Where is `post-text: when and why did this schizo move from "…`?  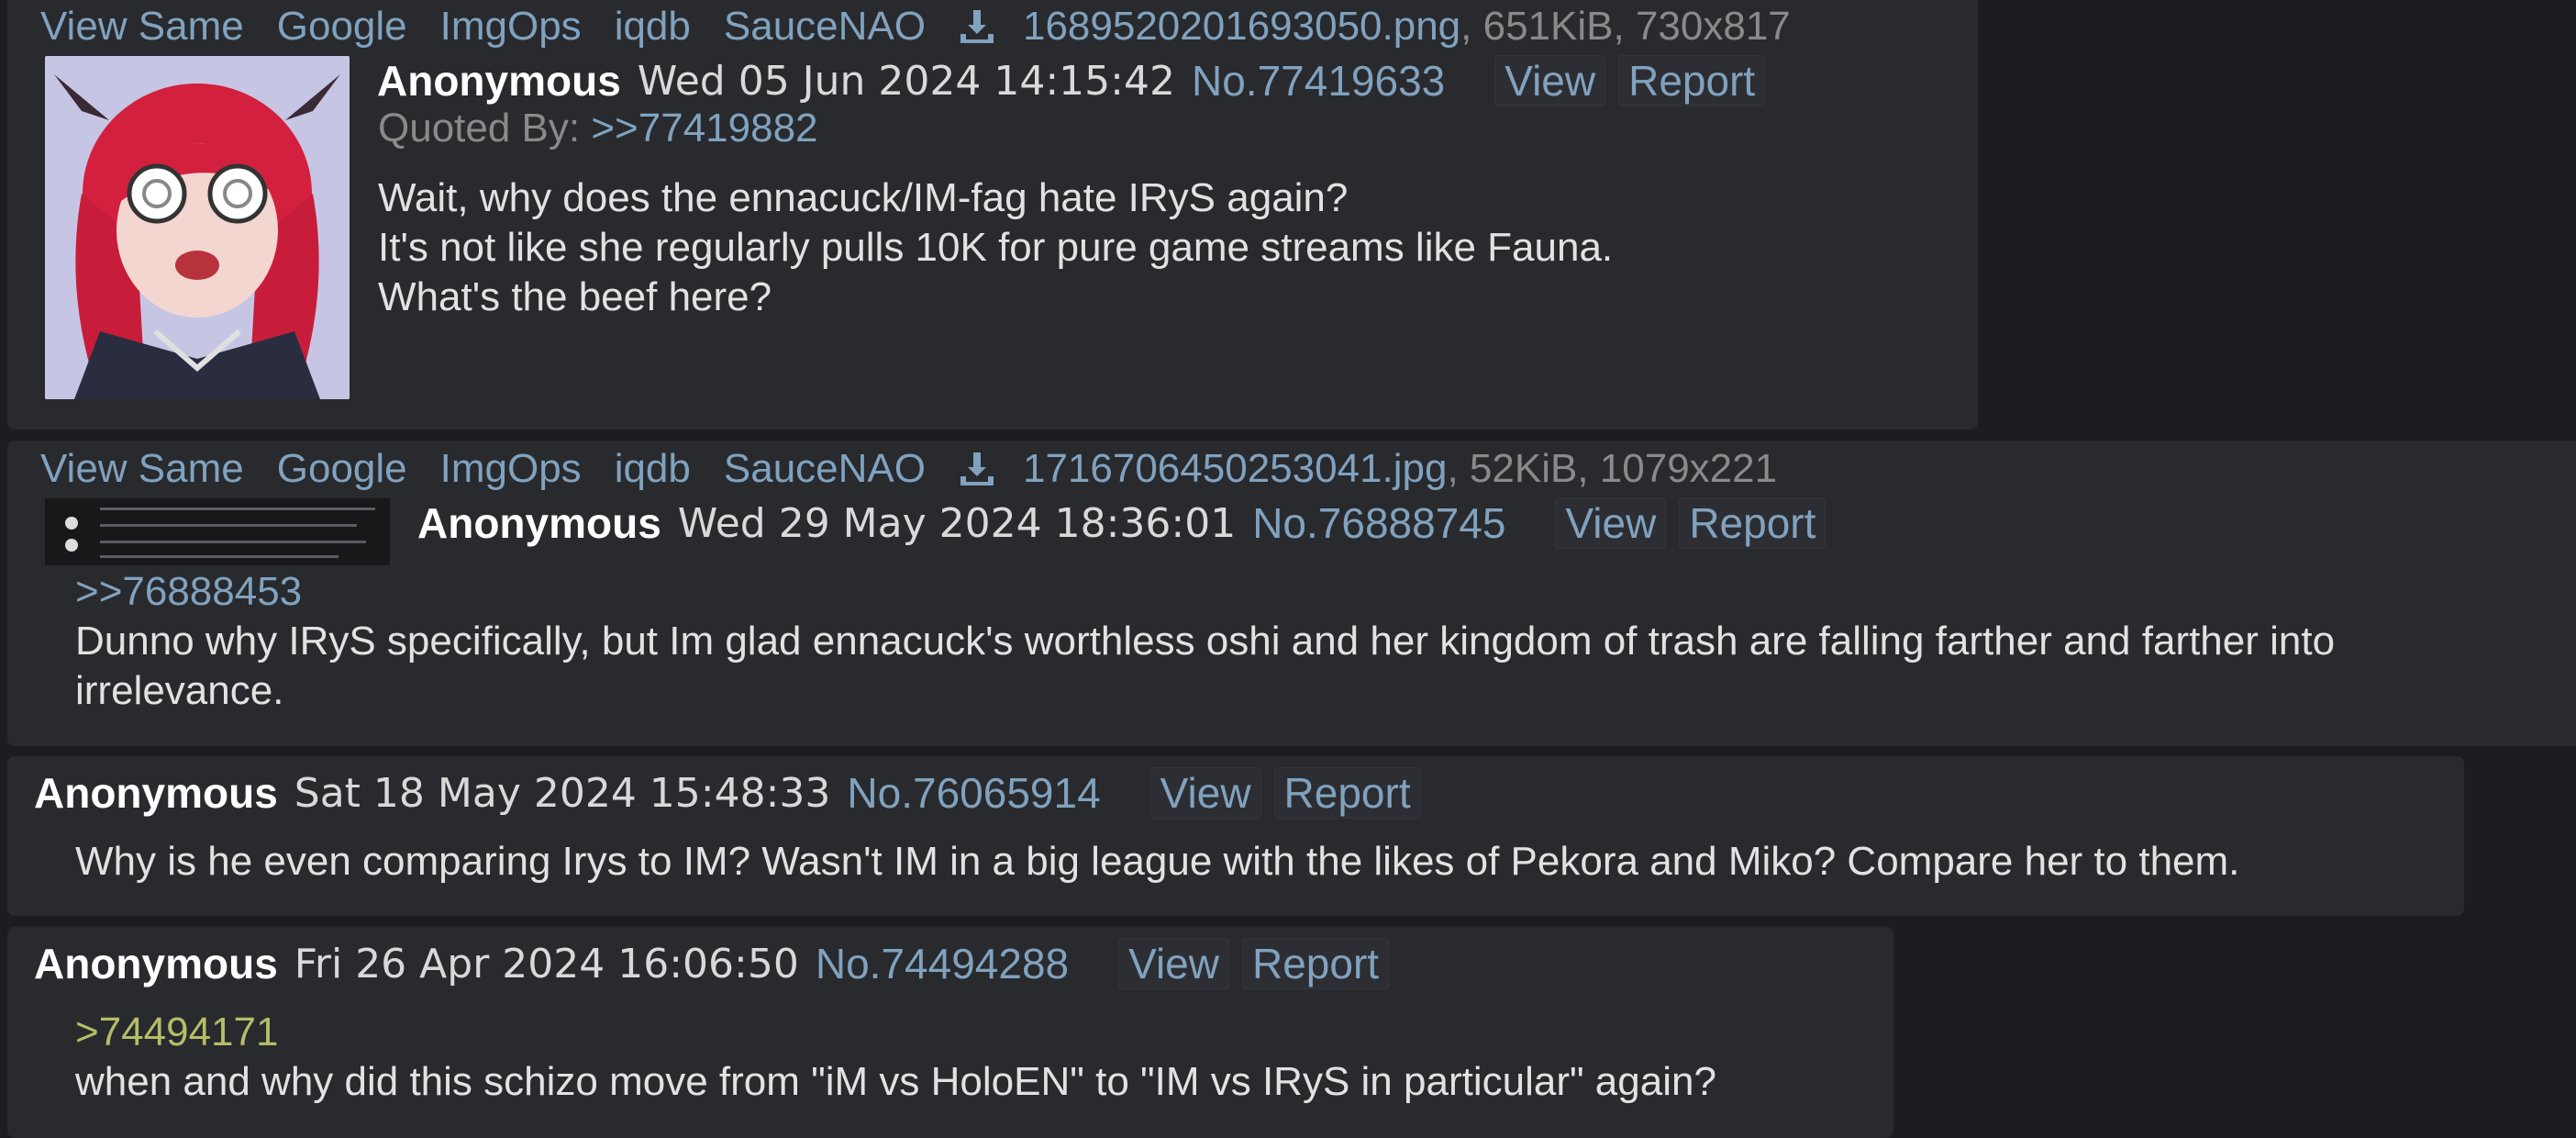 post-text: when and why did this schizo move from "… is located at coordinates (895, 1081).